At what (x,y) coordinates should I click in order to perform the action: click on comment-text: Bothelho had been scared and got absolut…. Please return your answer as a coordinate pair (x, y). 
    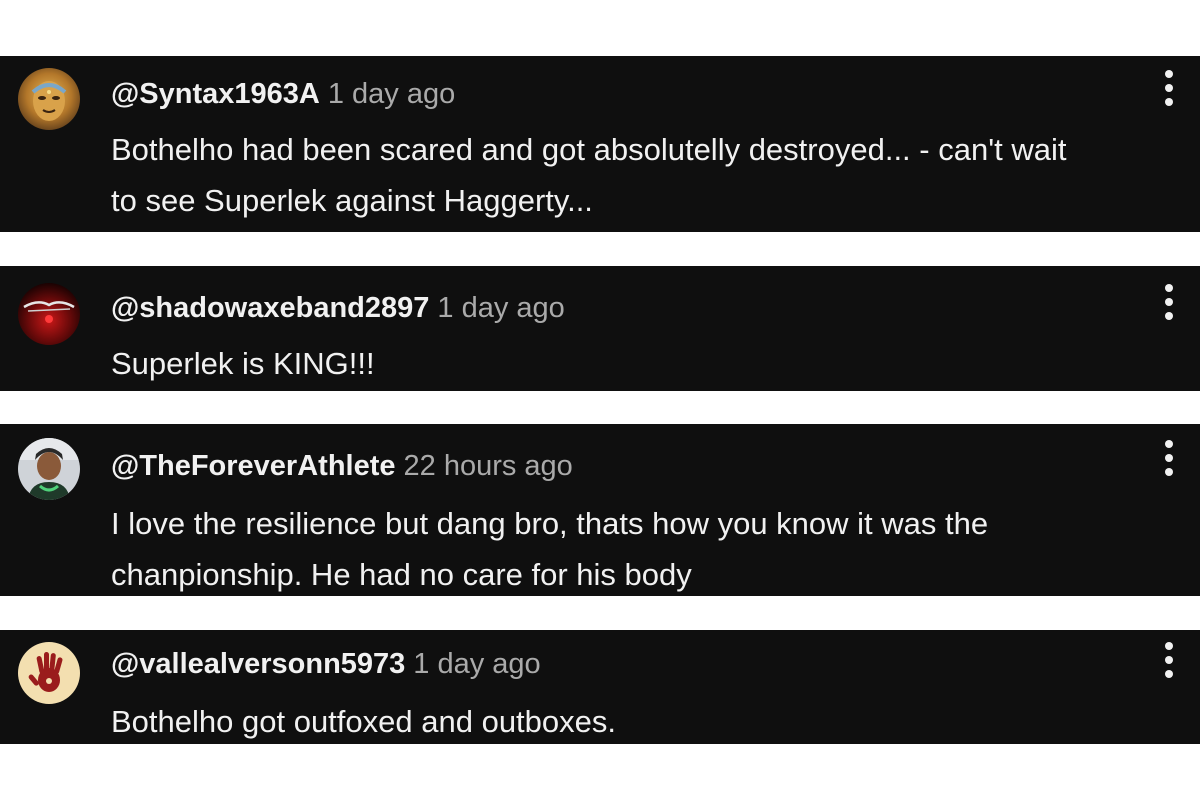
    Looking at the image, I should click on (648, 175).